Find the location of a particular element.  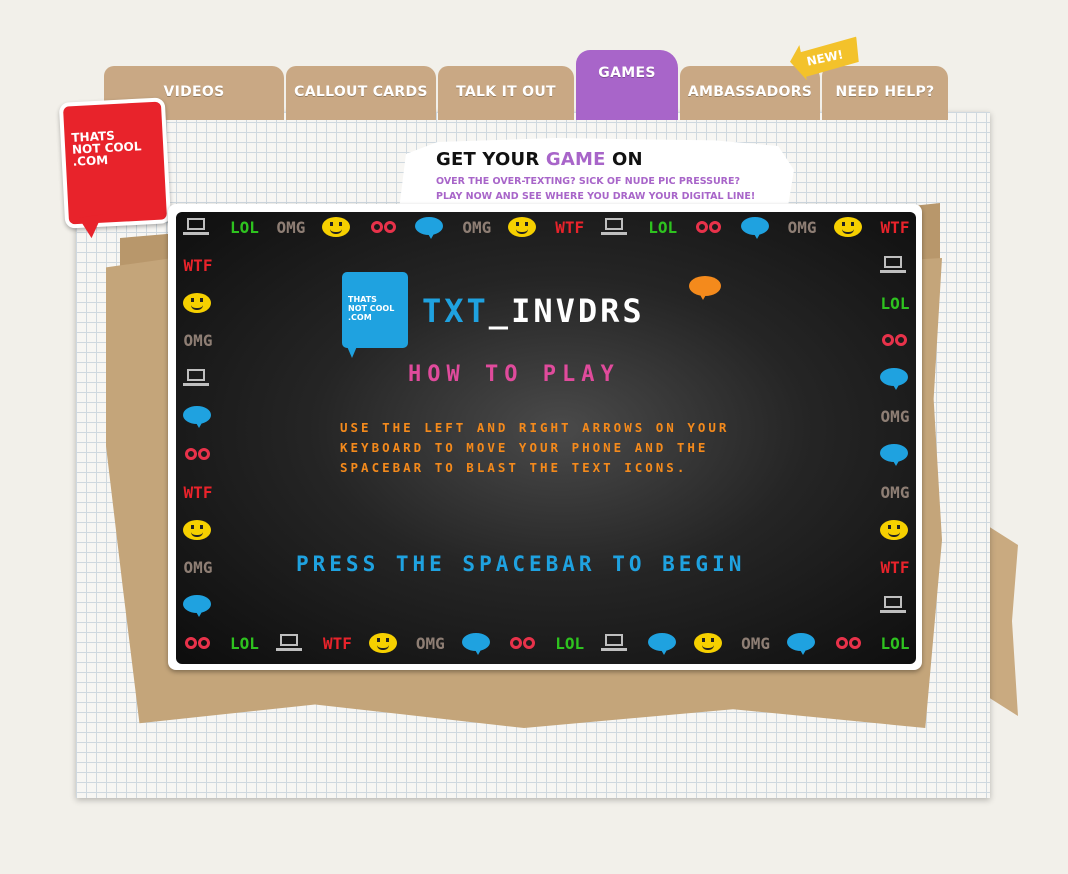

game-logo-text: THATS NOT COOL .COM is located at coordinates (371, 308).